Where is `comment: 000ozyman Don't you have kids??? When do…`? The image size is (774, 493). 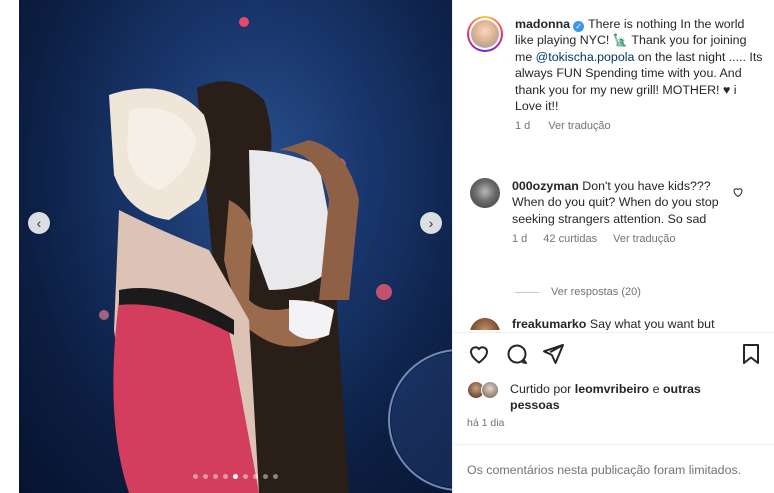
comment: 000ozyman Don't you have kids??? When do… is located at coordinates (617, 211).